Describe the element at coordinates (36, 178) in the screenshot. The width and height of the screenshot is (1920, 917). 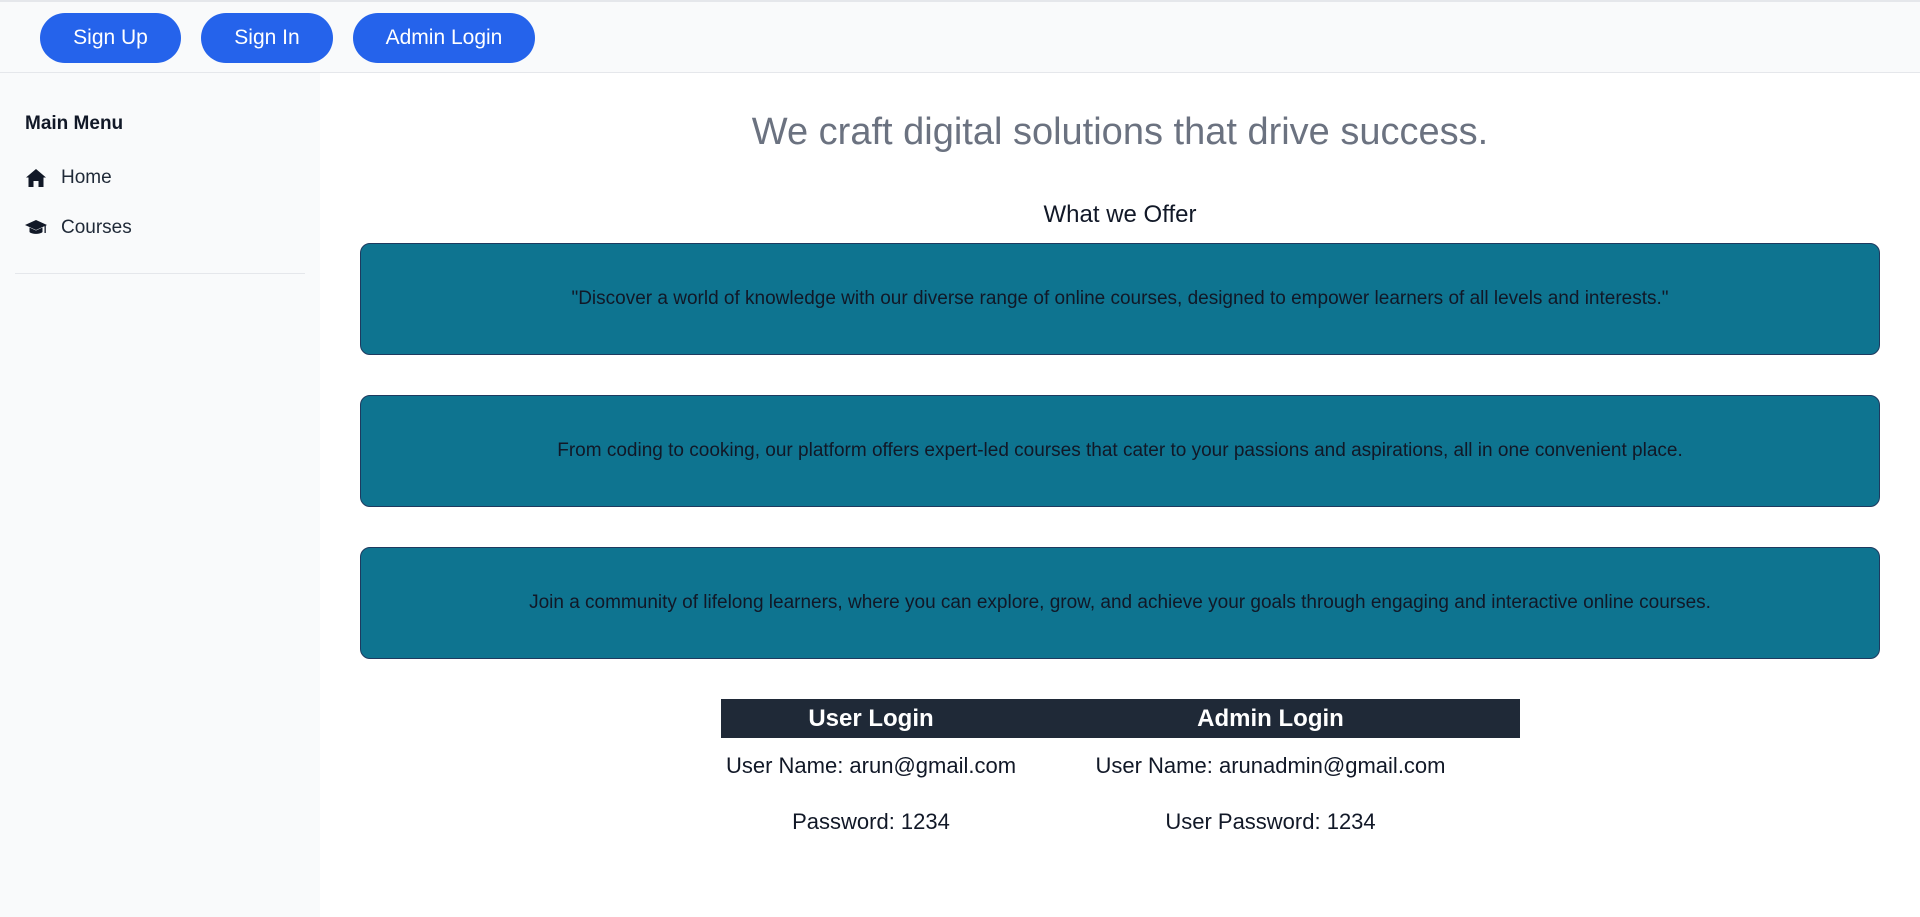
I see `home-icon` at that location.